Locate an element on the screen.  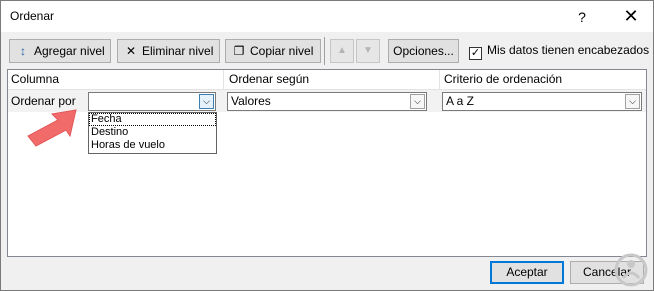
headers-checkbox-label: Mis datos tienen encabezados is located at coordinates (568, 50).